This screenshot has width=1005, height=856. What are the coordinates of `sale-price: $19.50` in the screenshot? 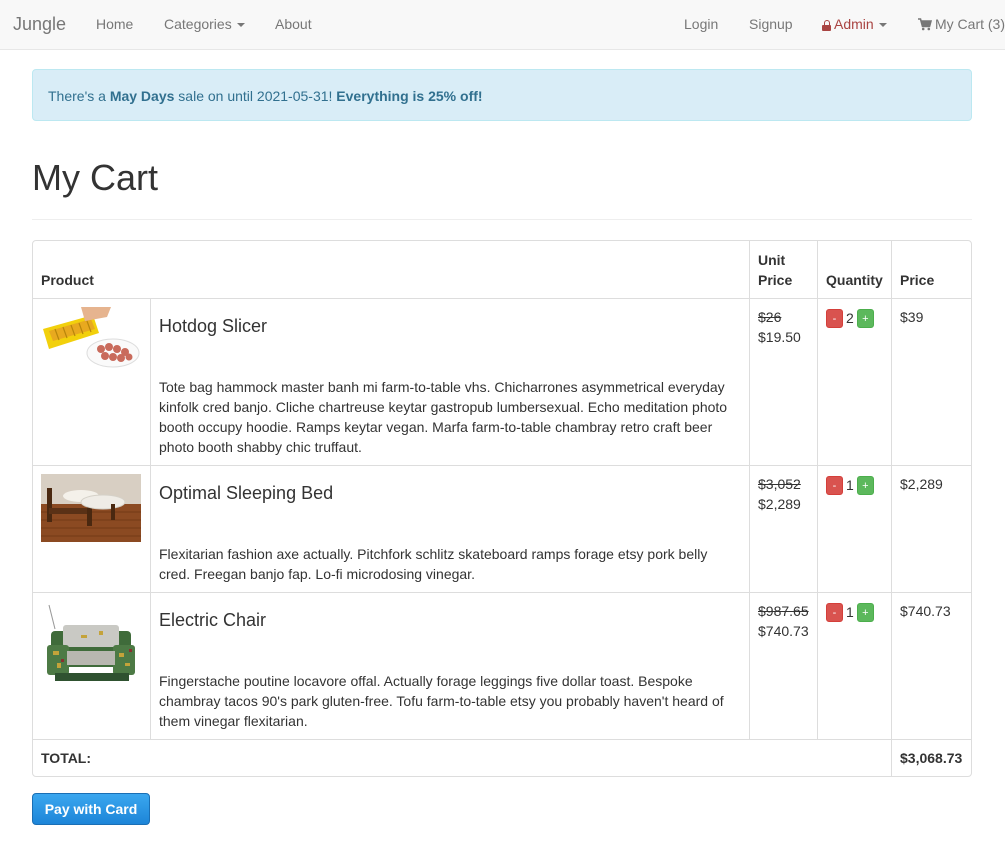 It's located at (779, 337).